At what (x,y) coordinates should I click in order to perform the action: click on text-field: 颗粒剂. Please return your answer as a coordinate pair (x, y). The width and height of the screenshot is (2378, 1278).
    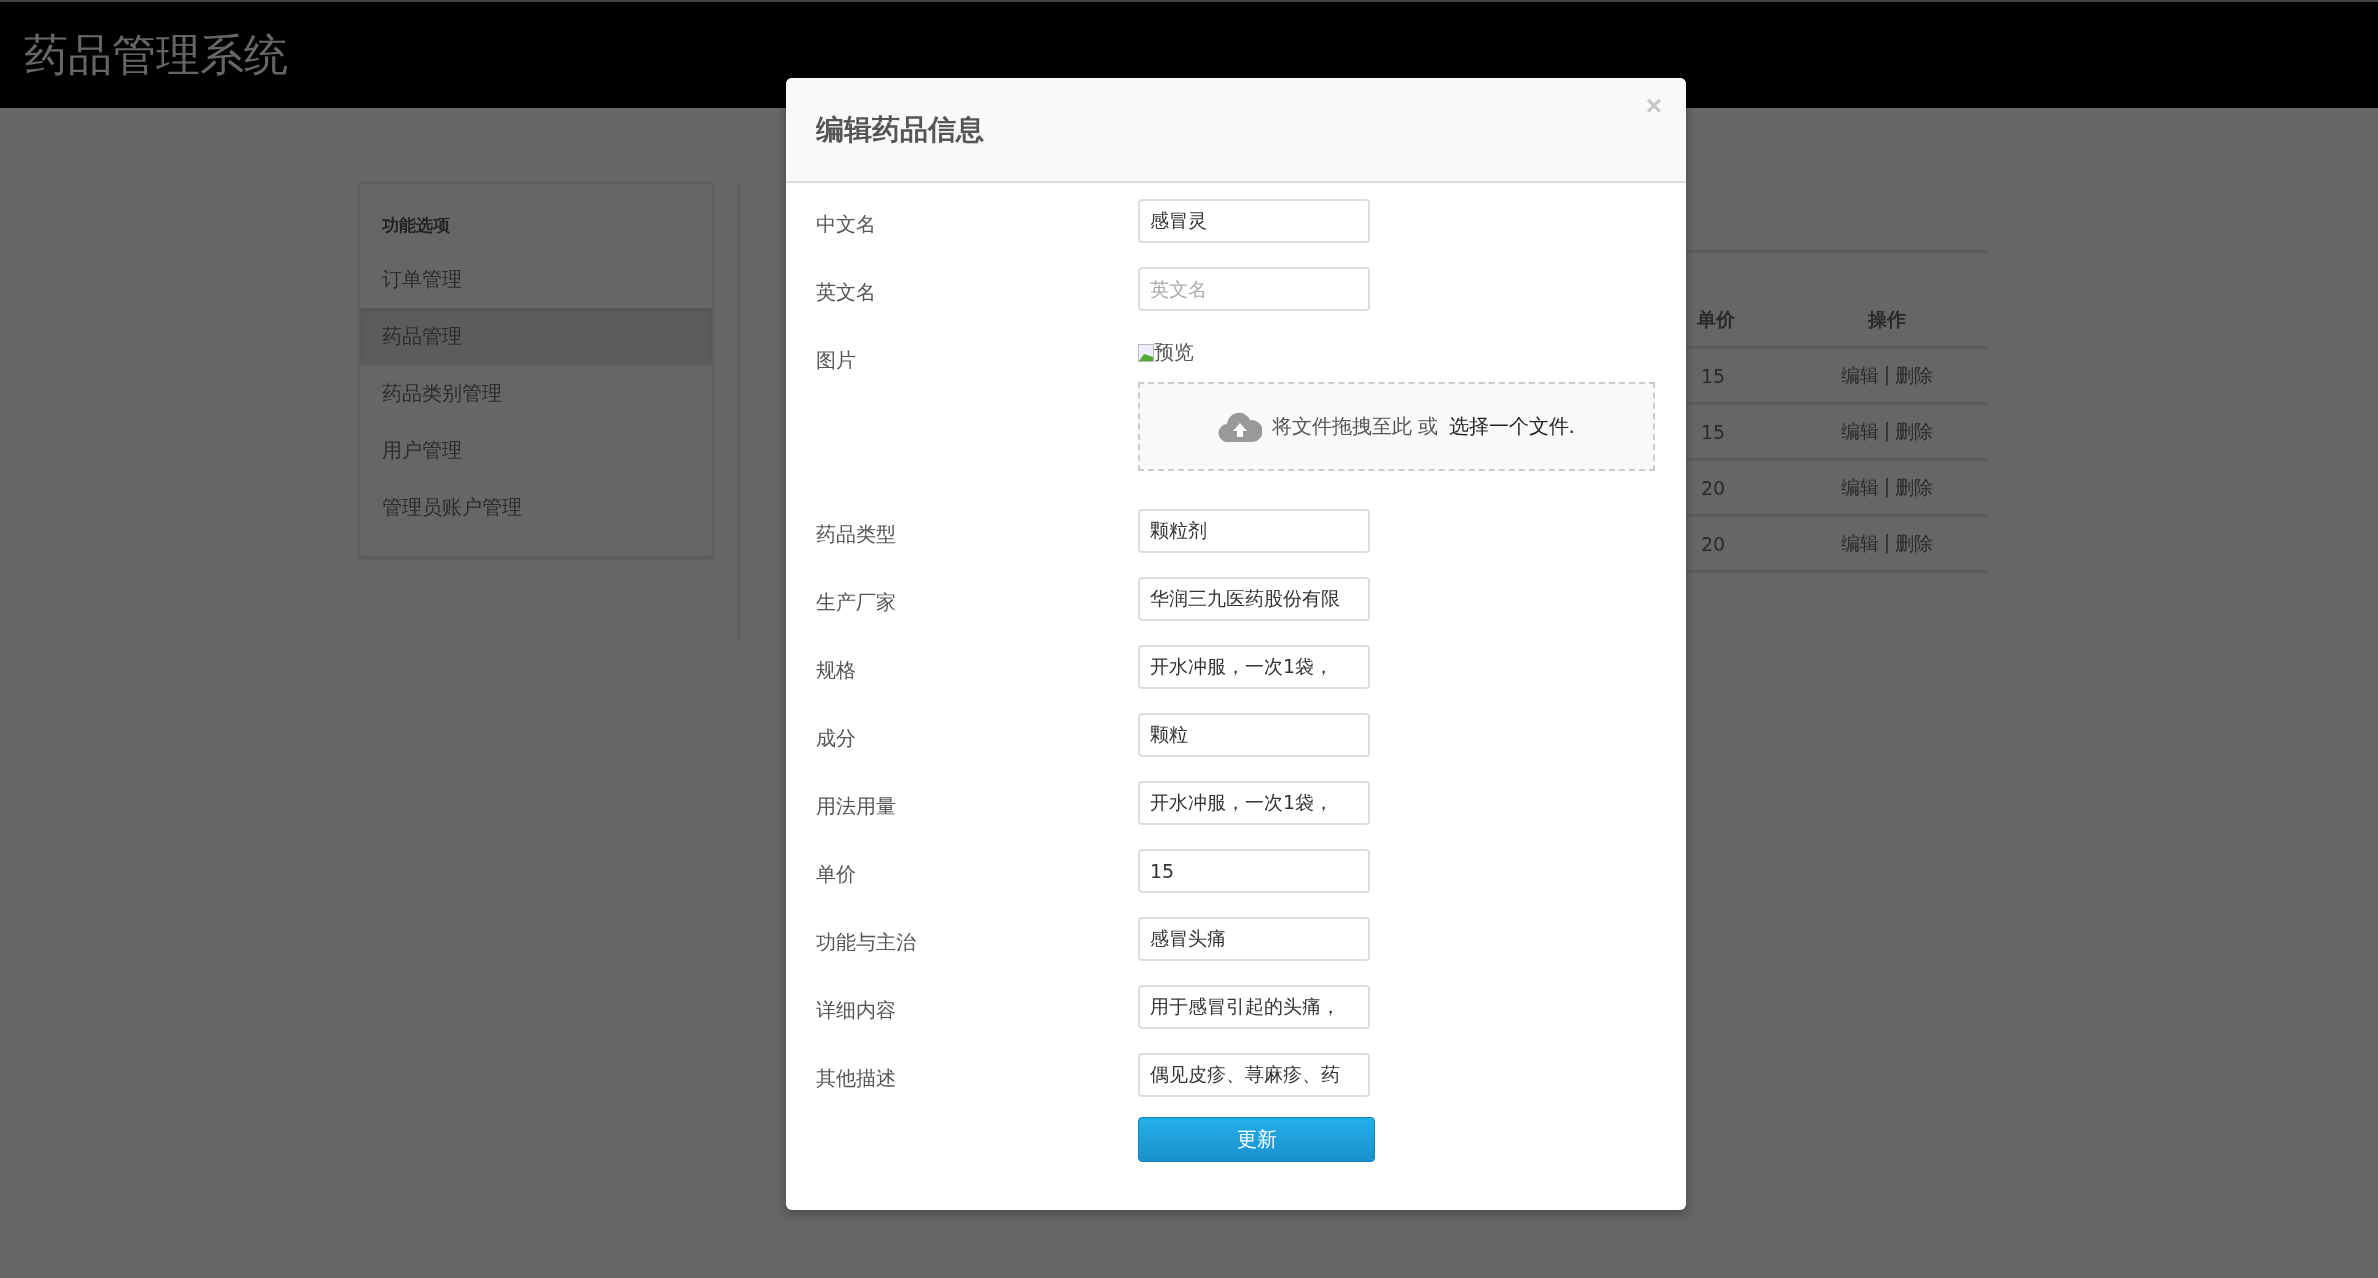
    Looking at the image, I should click on (1254, 531).